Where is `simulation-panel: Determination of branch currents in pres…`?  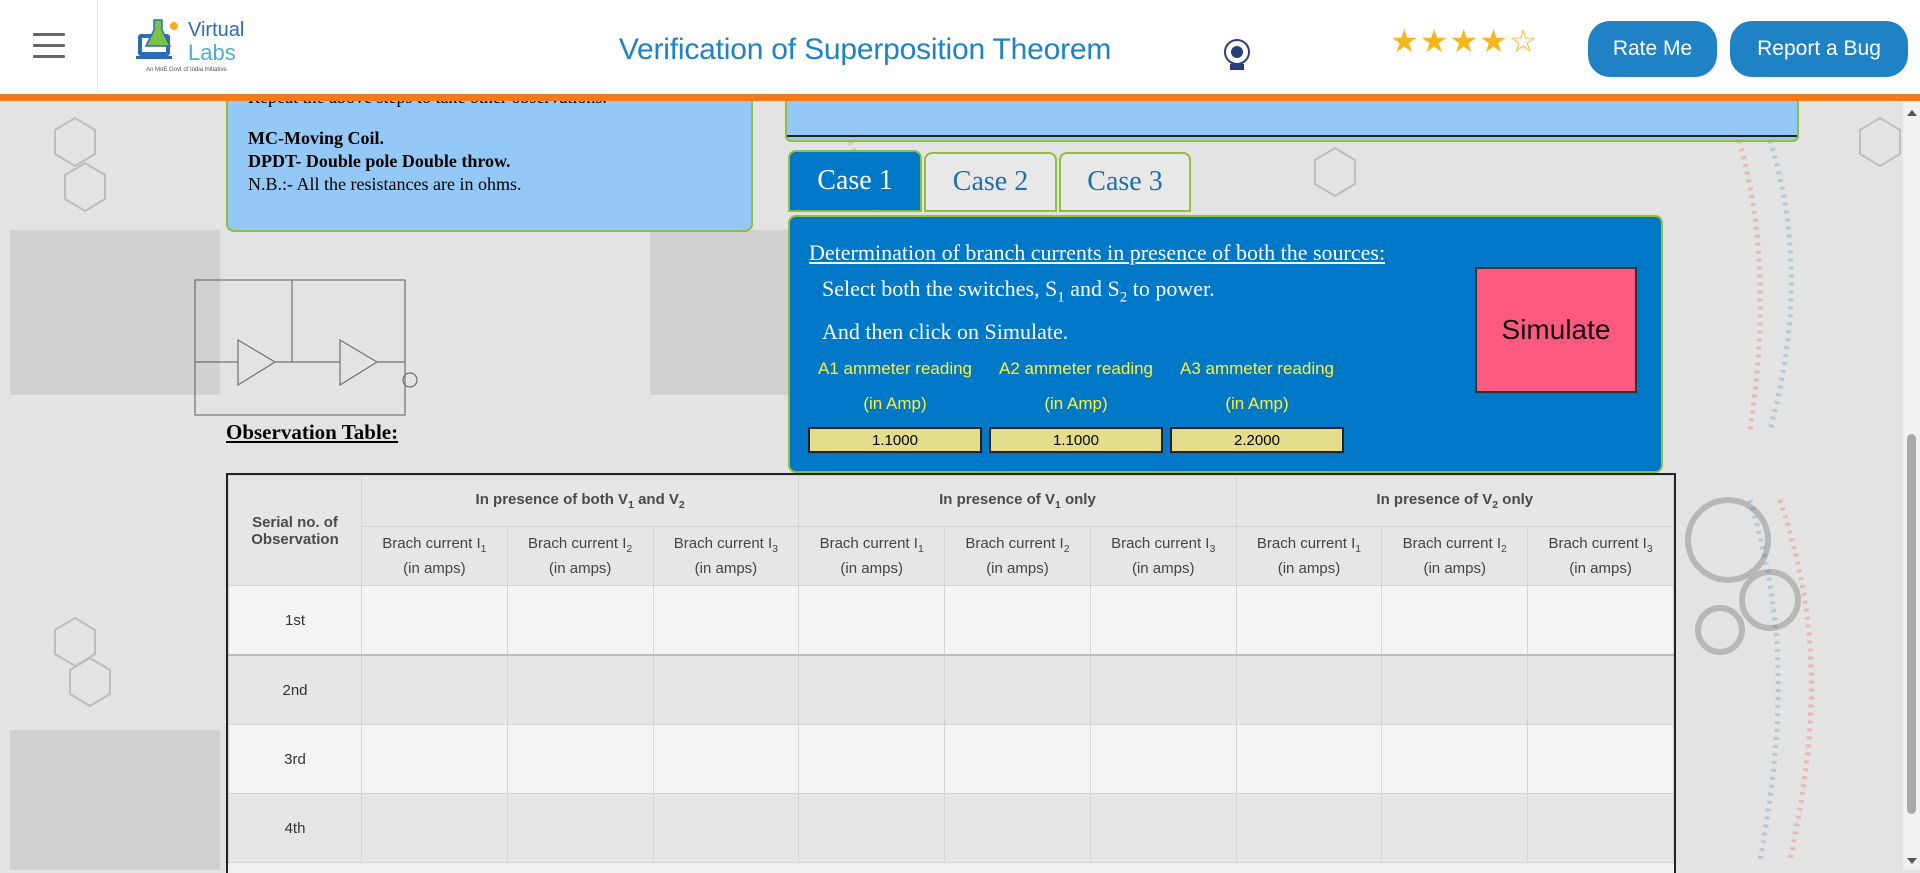 simulation-panel: Determination of branch currents in pres… is located at coordinates (1225, 344).